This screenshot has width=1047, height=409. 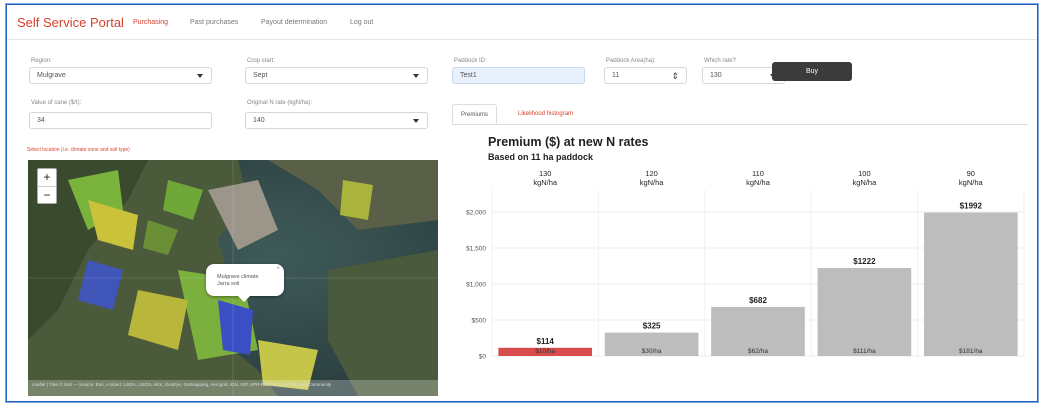 I want to click on category-label-rate: 110, so click(x=758, y=173).